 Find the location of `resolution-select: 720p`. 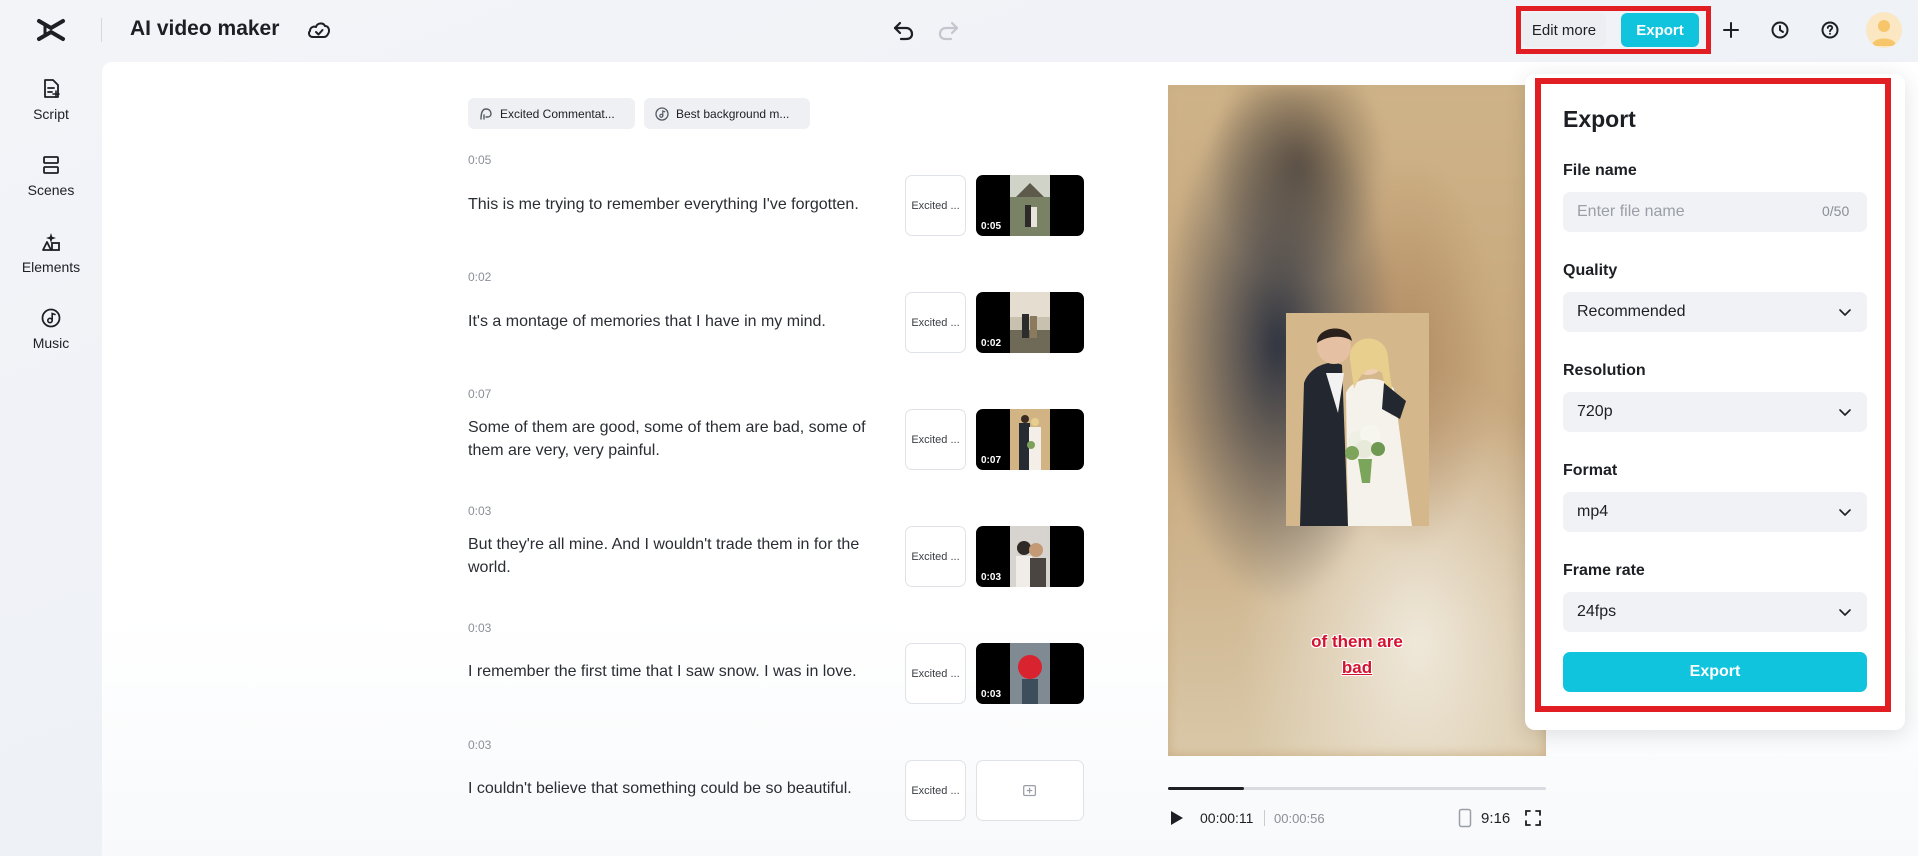

resolution-select: 720p is located at coordinates (1715, 412).